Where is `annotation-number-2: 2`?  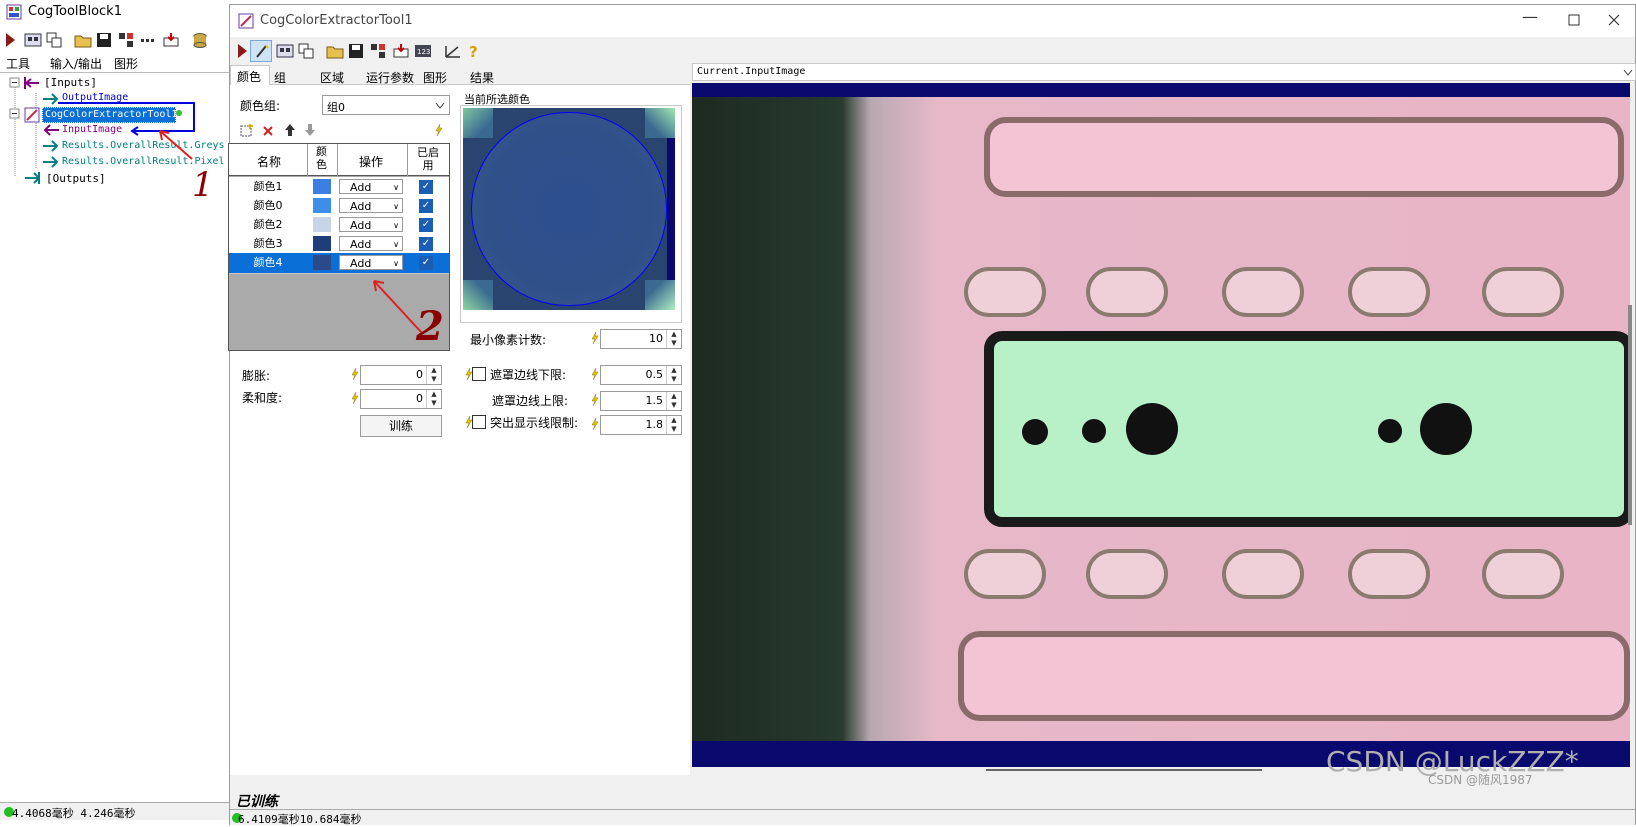
annotation-number-2: 2 is located at coordinates (430, 326).